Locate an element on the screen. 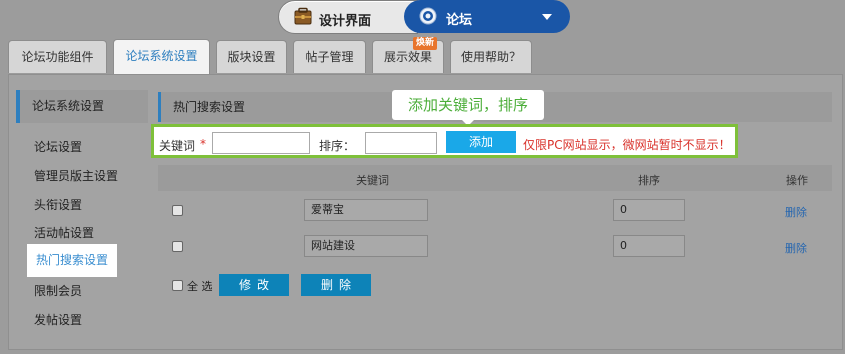 The height and width of the screenshot is (354, 845). table-row: 爱蒂宝 0 删除 is located at coordinates (495, 211).